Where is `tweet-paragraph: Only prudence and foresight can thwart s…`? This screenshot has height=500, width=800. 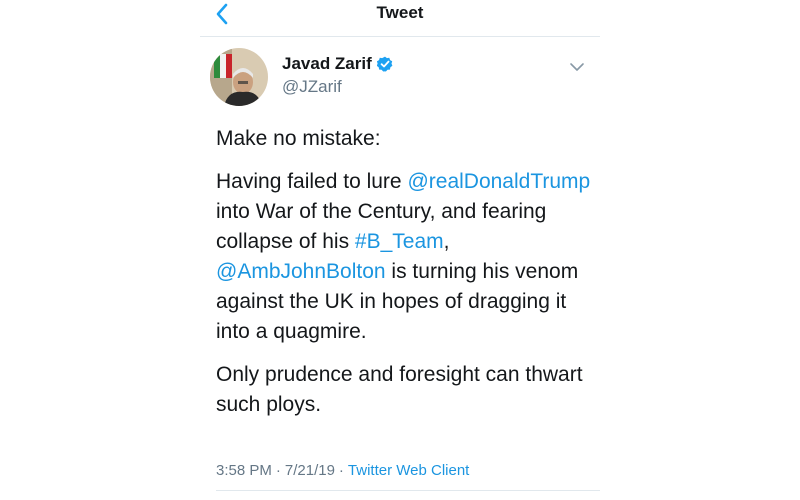
tweet-paragraph: Only prudence and foresight can thwart s… is located at coordinates (404, 390).